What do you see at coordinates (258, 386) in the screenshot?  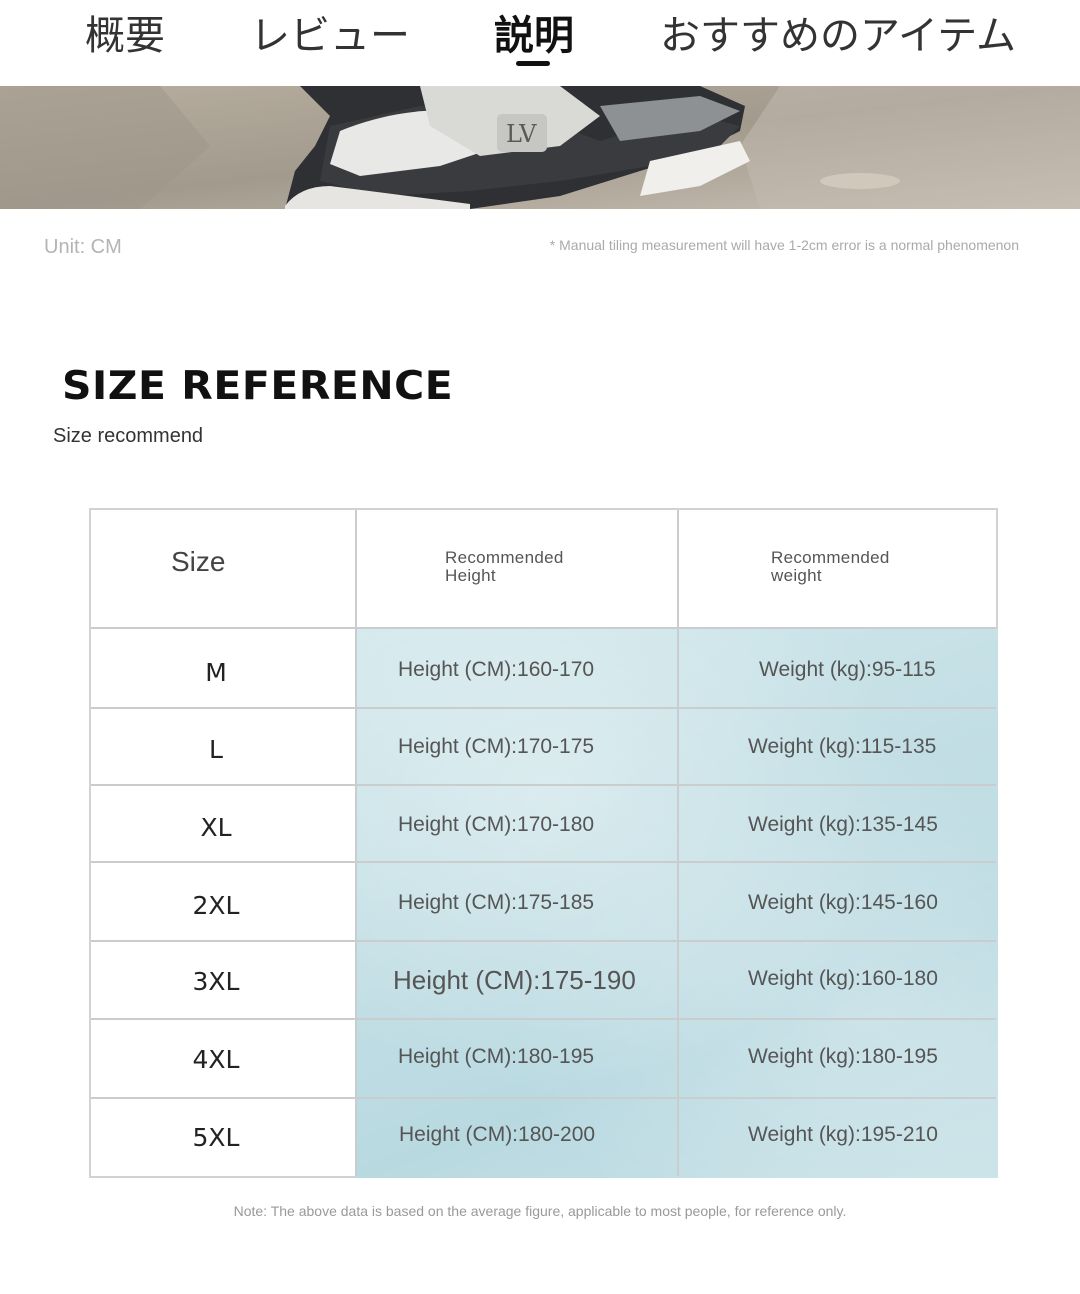 I see `size-reference-title: SIZE REFERENCE` at bounding box center [258, 386].